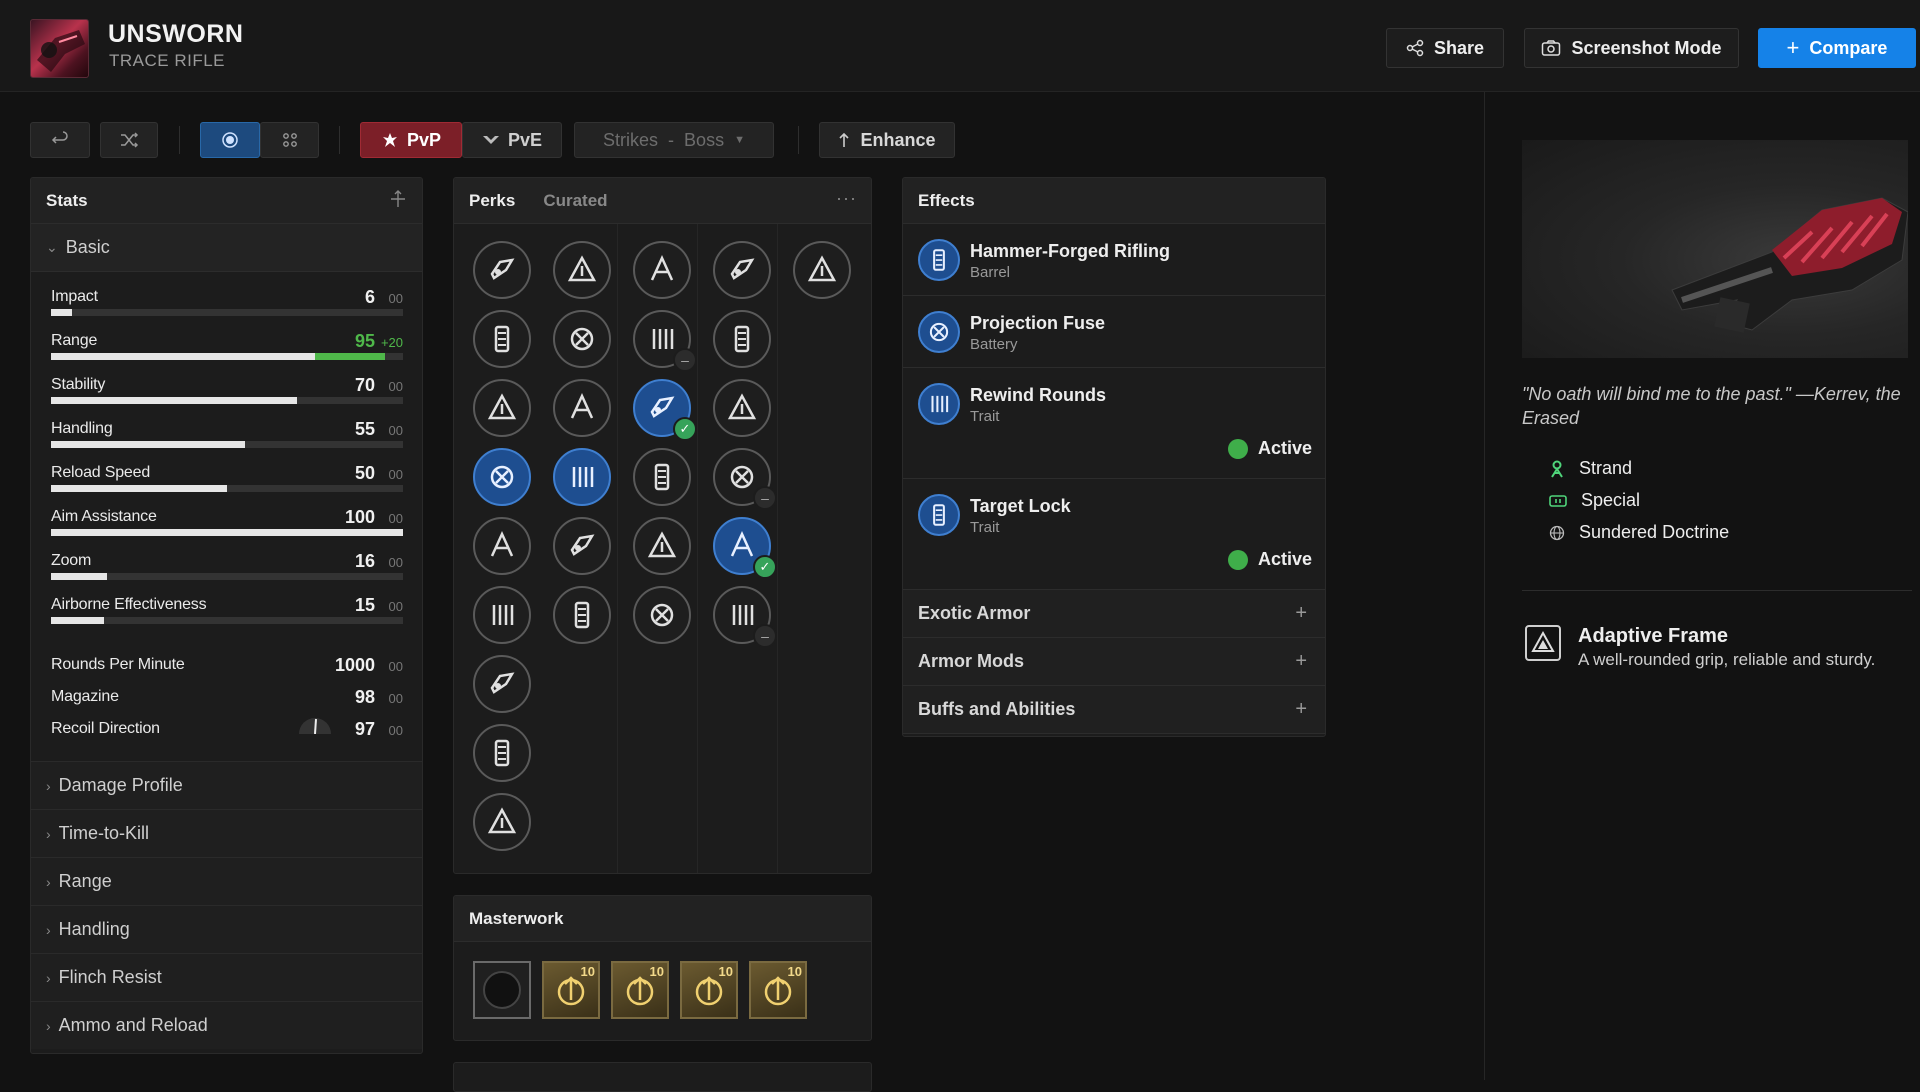  Describe the element at coordinates (226, 785) in the screenshot. I see `stats-section-toggle: › Damage Profile` at that location.